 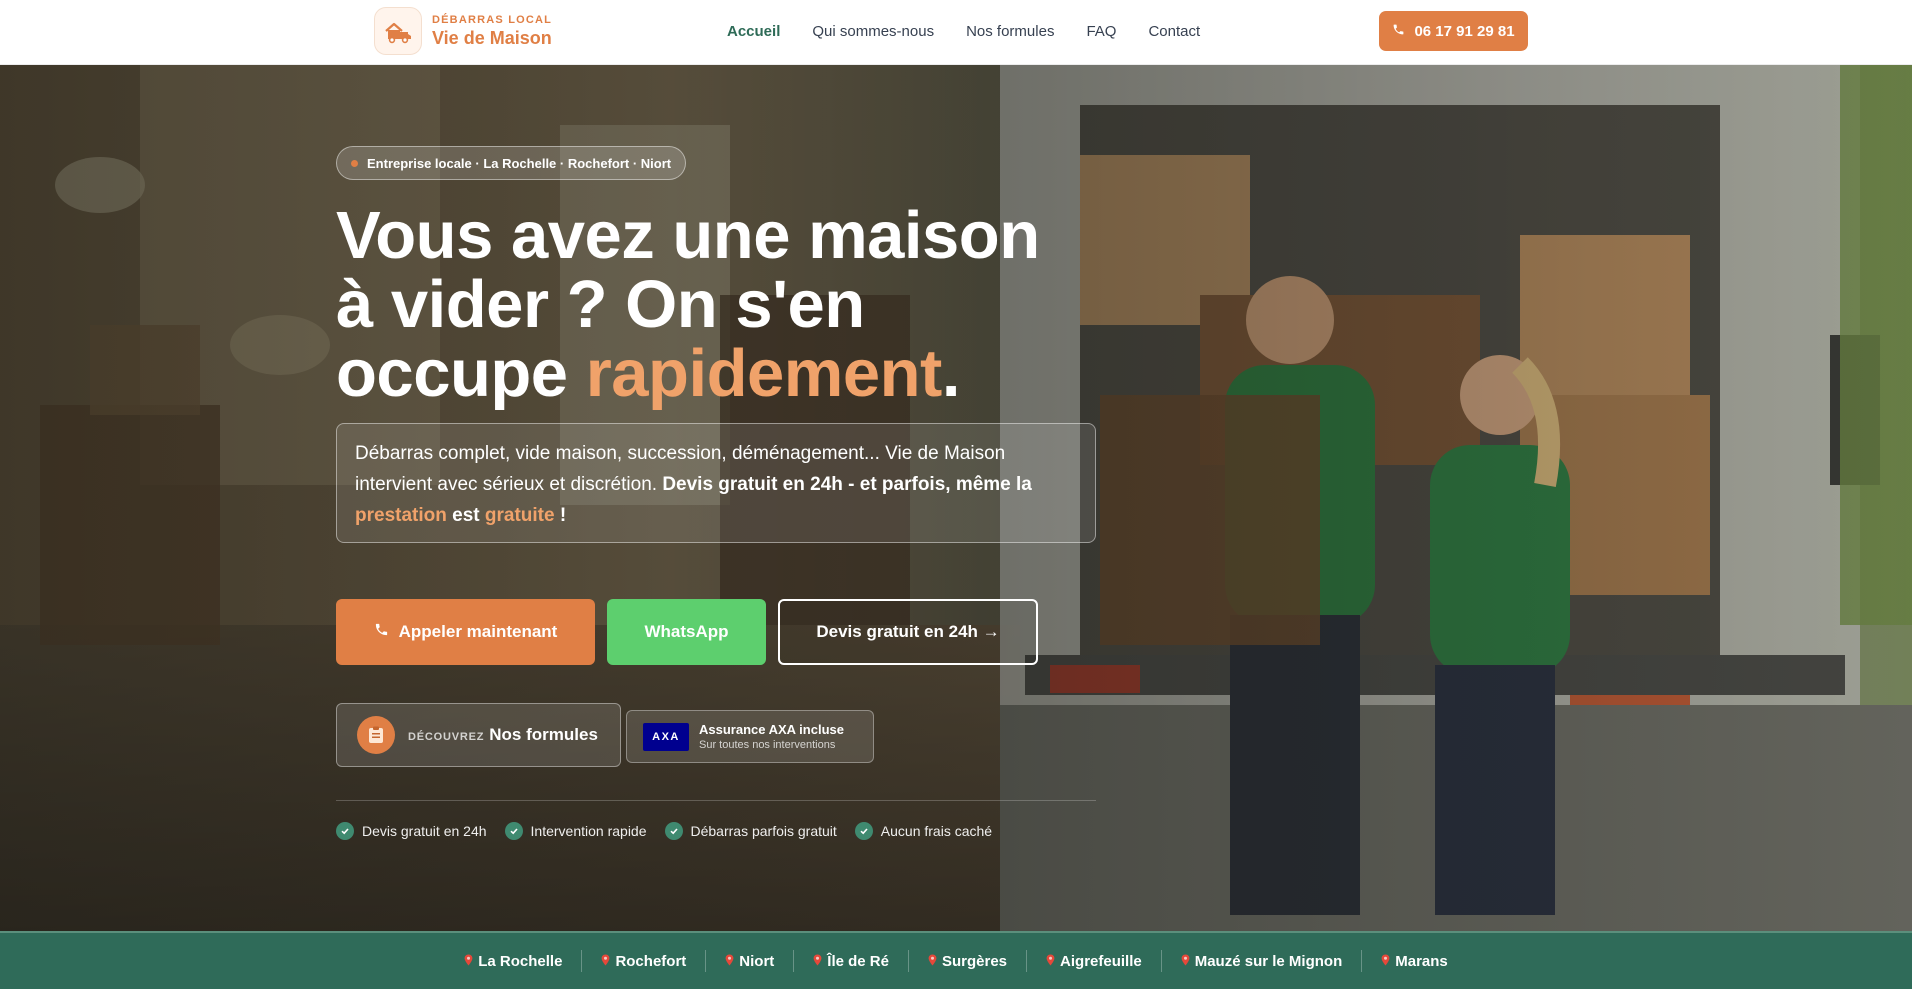 I want to click on call-now-label: Appeler maintenant, so click(x=478, y=631).